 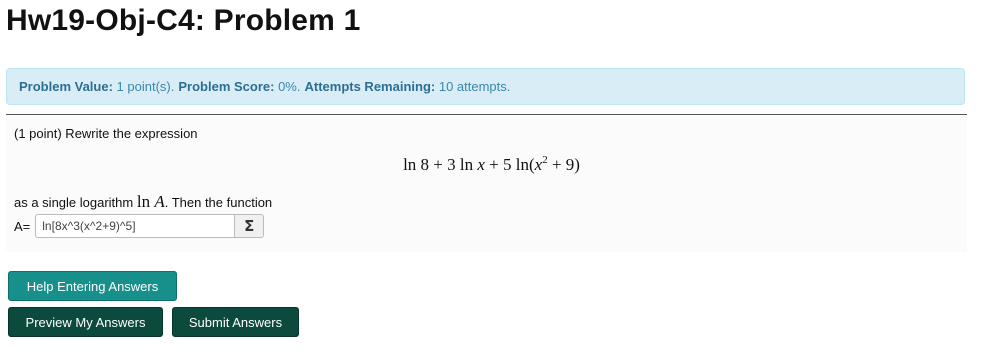 I want to click on answer-input, so click(x=135, y=226).